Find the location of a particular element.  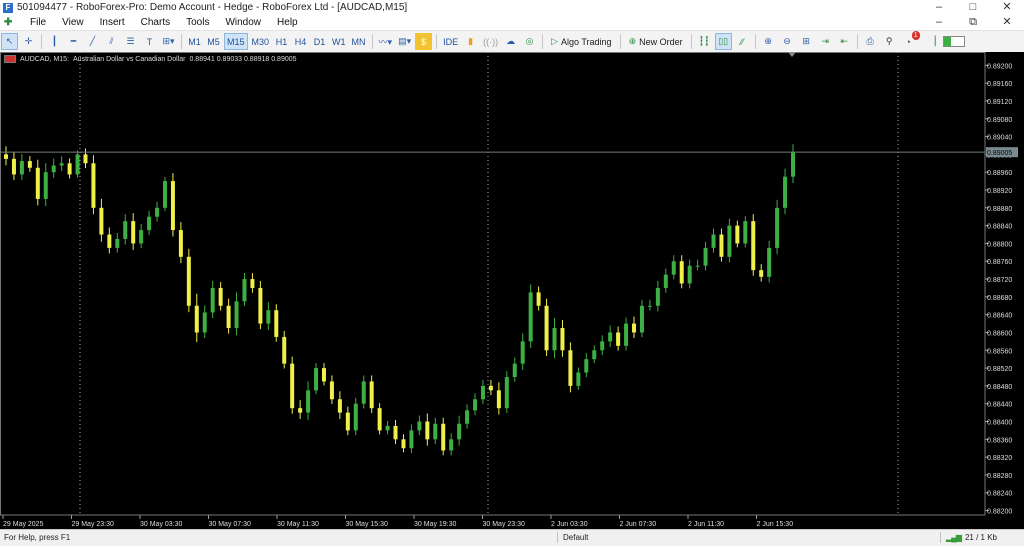

menu-charts: Charts is located at coordinates (155, 22).